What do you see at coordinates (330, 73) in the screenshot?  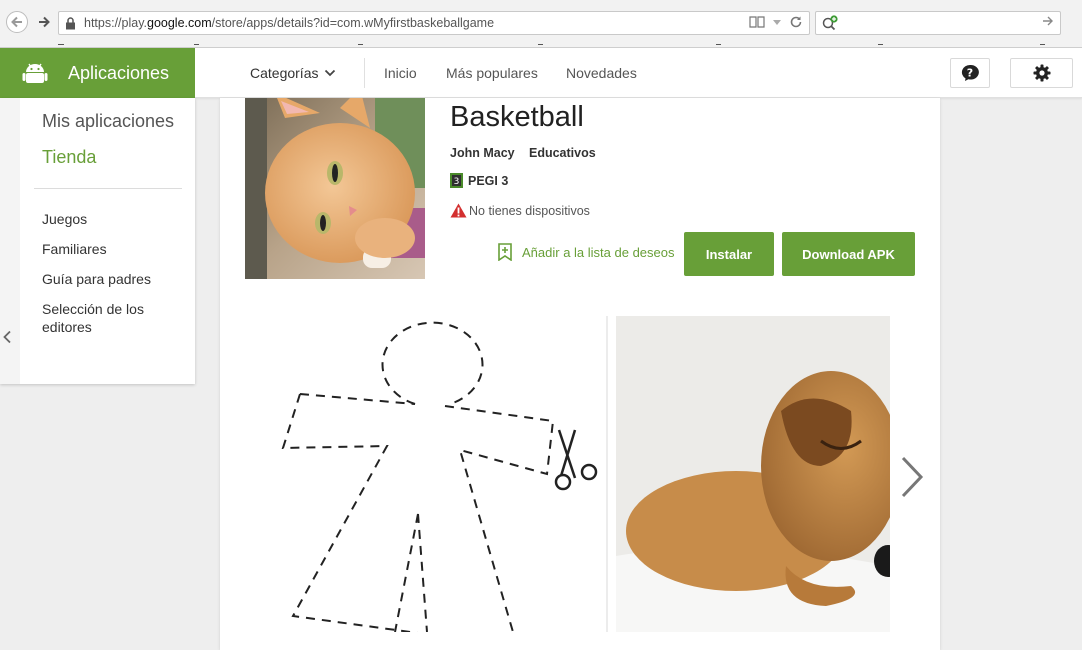 I see `chevron-down-icon` at bounding box center [330, 73].